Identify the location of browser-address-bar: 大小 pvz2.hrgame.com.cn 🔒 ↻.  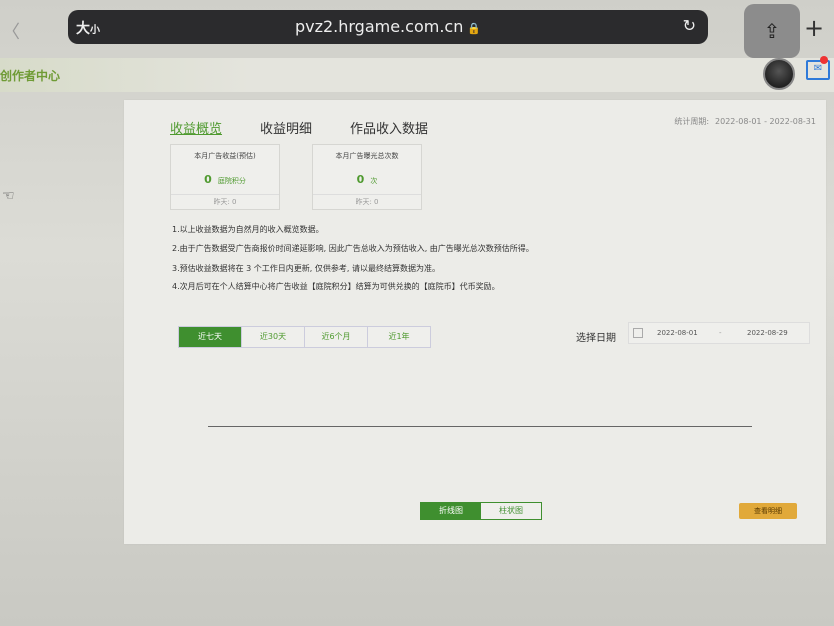
(388, 27).